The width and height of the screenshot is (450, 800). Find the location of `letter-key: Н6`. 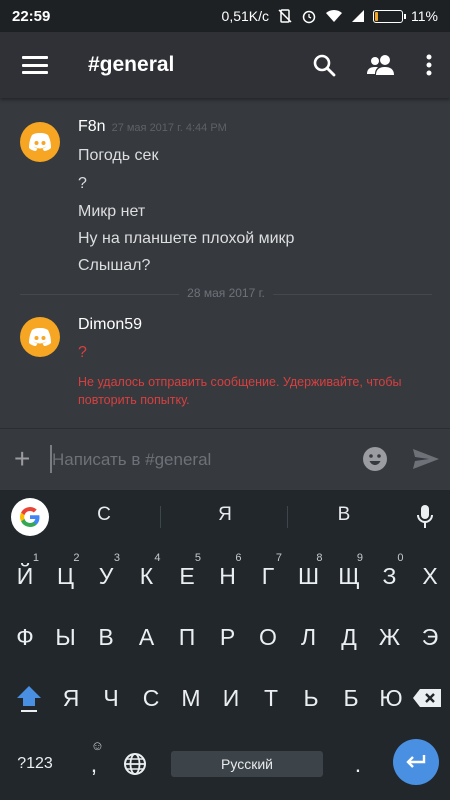

letter-key: Н6 is located at coordinates (228, 576).